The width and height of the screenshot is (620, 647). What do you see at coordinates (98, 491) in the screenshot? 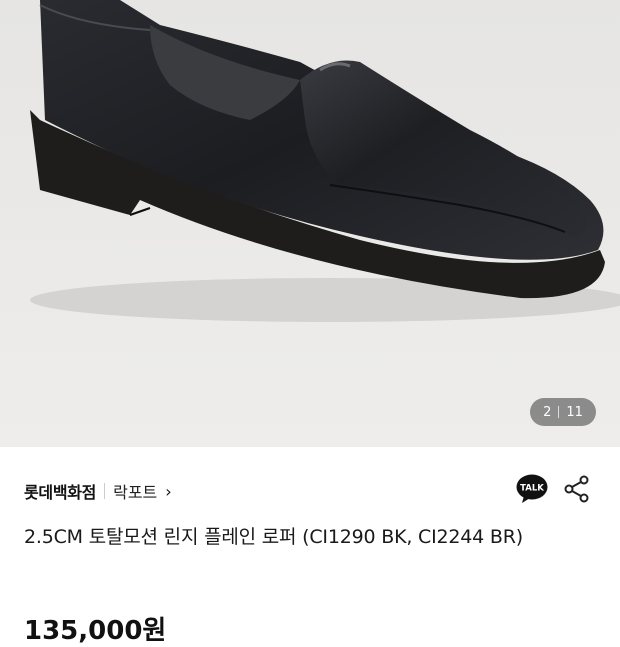
I see `seller-brand-row: 롯데백화점 락포트 ›` at bounding box center [98, 491].